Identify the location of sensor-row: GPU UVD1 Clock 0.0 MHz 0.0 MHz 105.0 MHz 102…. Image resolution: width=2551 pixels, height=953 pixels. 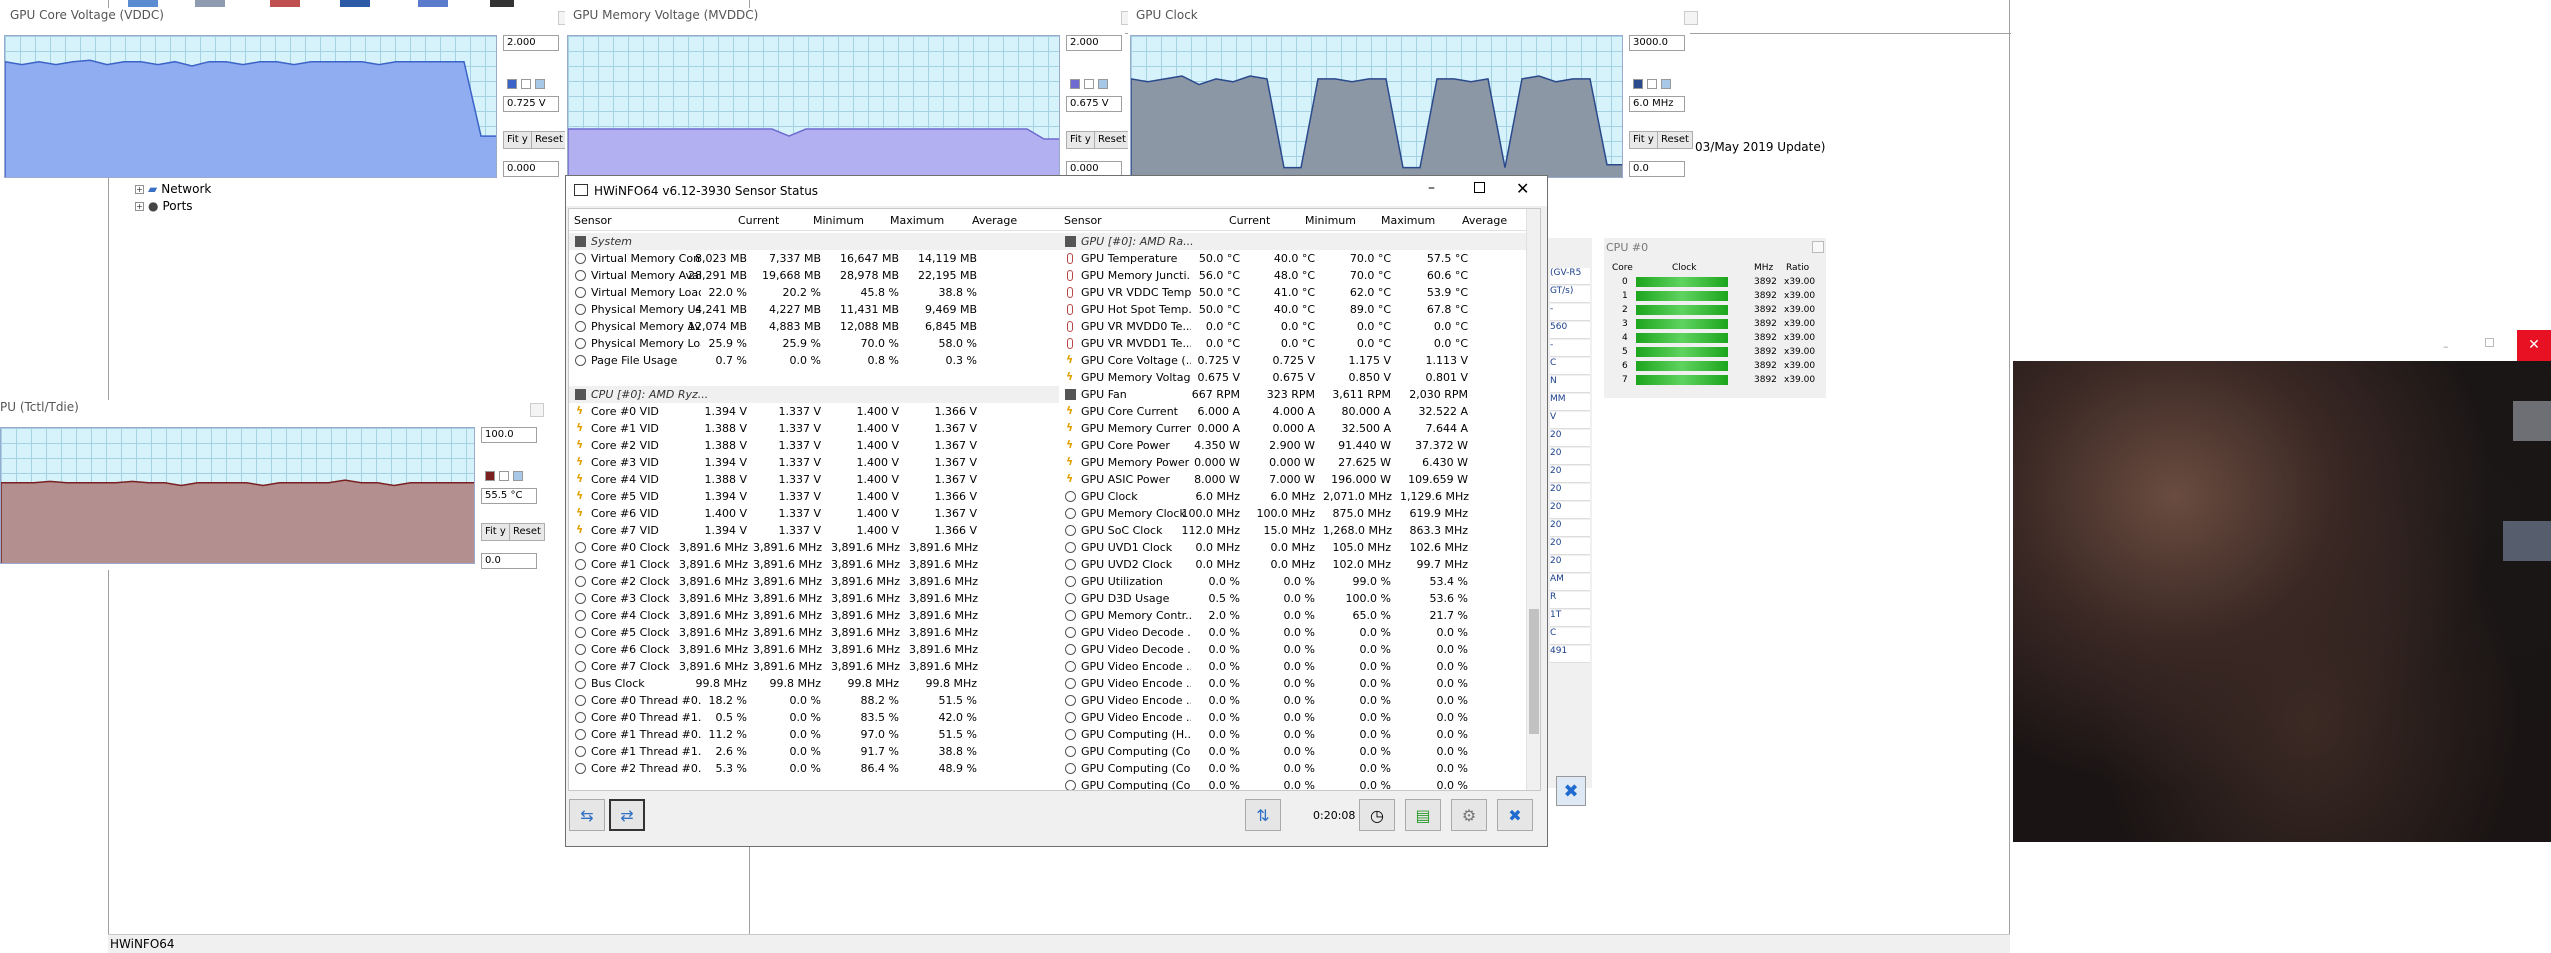
(1299, 547).